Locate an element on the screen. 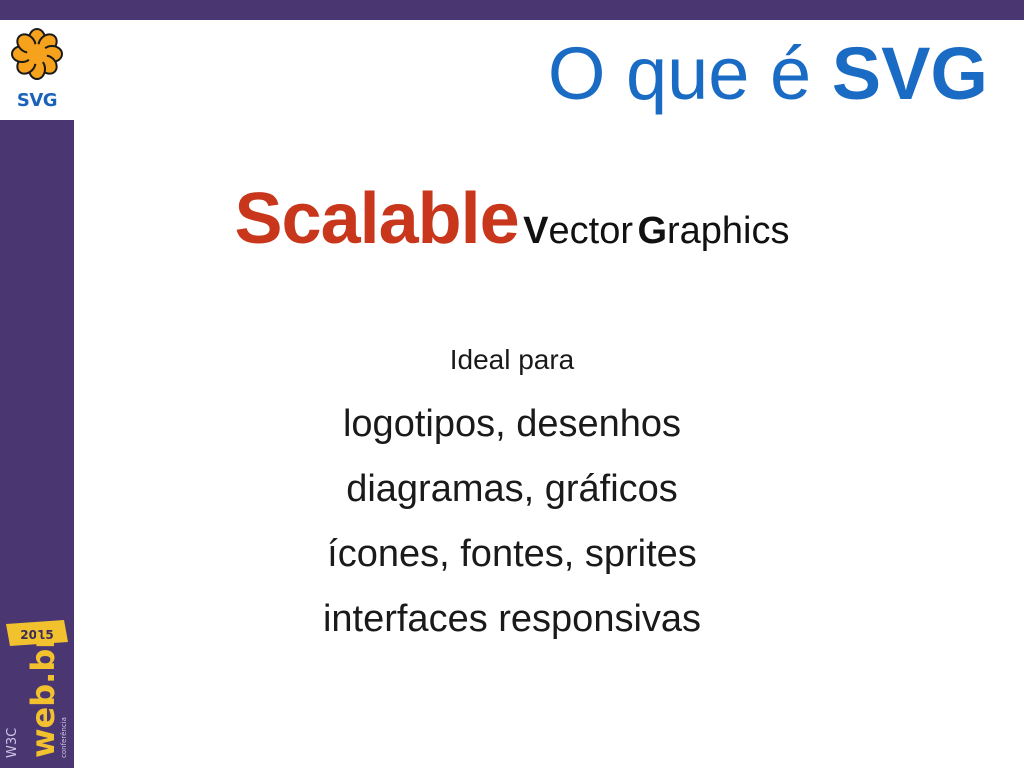  acronym-word-vector: Vector is located at coordinates (578, 231).